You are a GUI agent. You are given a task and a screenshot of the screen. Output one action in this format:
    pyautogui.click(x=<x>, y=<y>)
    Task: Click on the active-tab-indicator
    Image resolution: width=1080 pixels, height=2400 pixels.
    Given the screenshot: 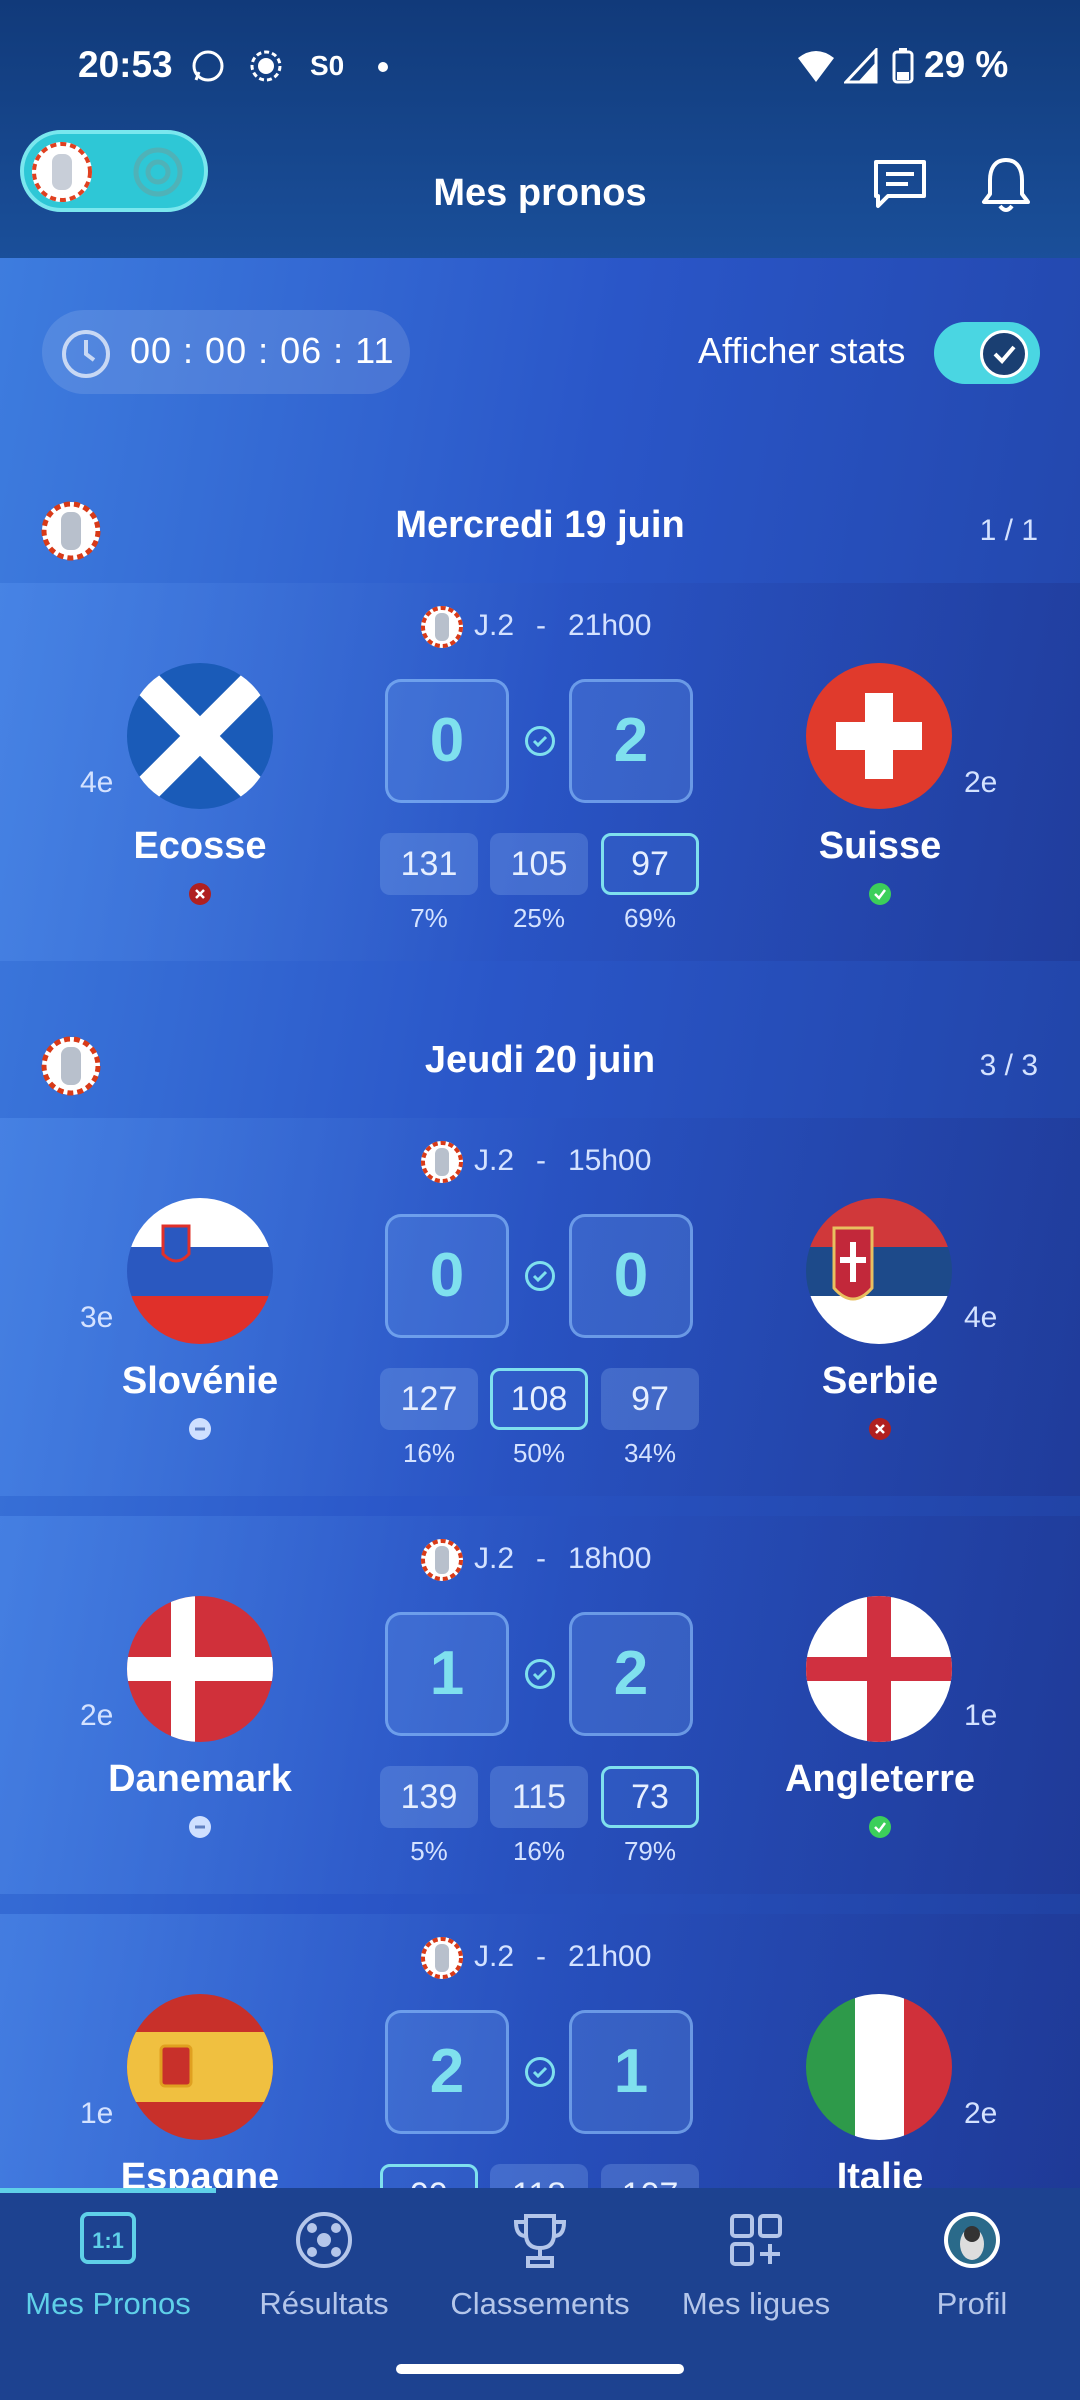 What is the action you would take?
    pyautogui.click(x=108, y=2190)
    